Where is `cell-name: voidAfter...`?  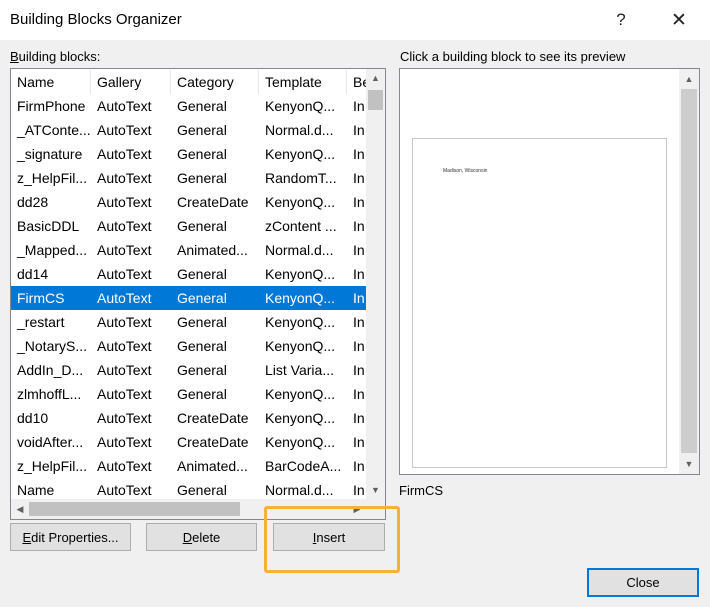
cell-name: voidAfter... is located at coordinates (50, 442).